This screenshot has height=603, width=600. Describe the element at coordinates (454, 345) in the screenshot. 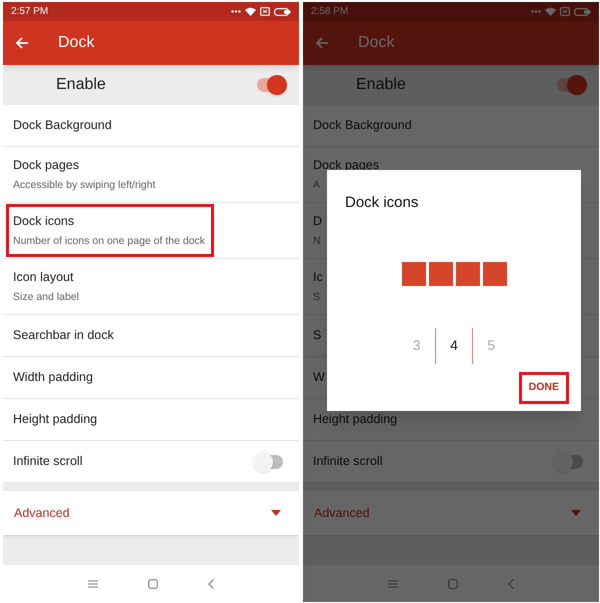

I see `number-option: 4` at that location.